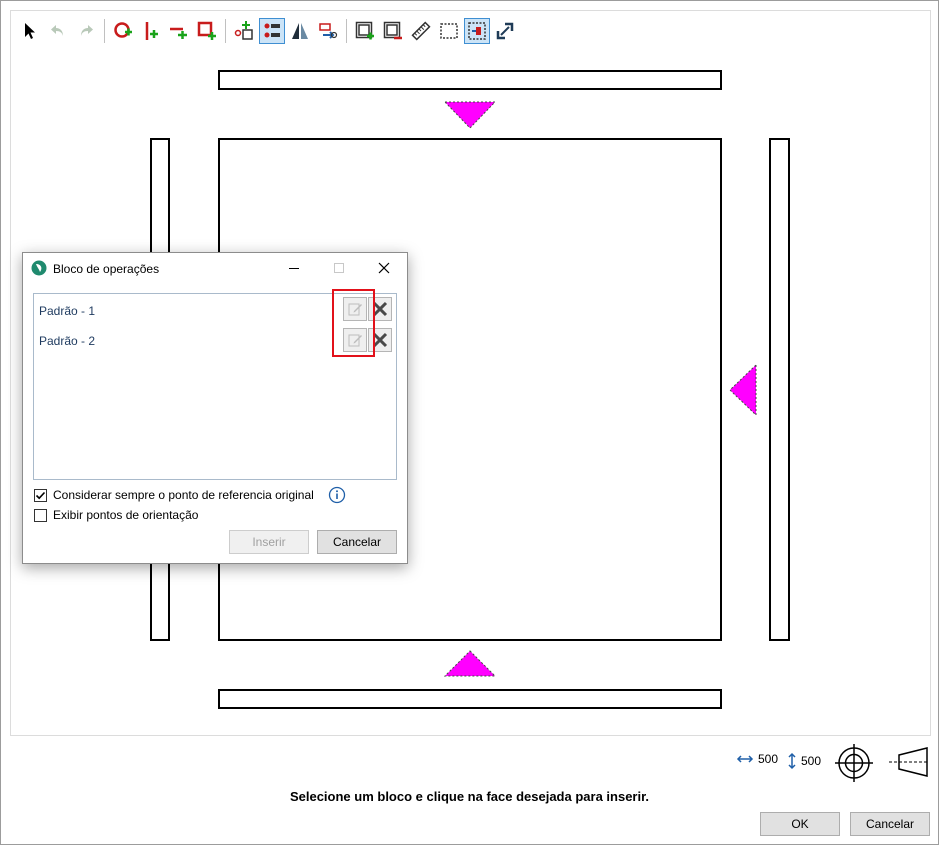 The image size is (939, 845). What do you see at coordinates (470, 699) in the screenshot?
I see `bottom-panel-rect` at bounding box center [470, 699].